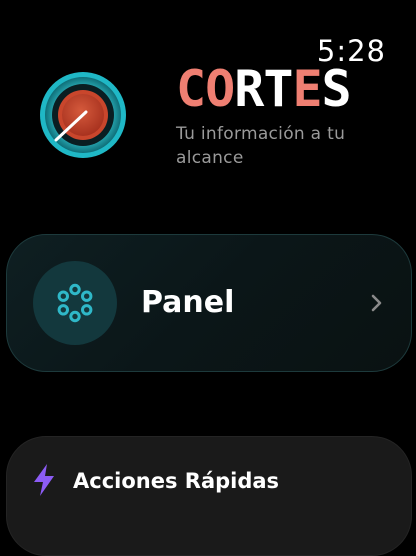  I want to click on brand-wordmark: CO RT E S, so click(264, 89).